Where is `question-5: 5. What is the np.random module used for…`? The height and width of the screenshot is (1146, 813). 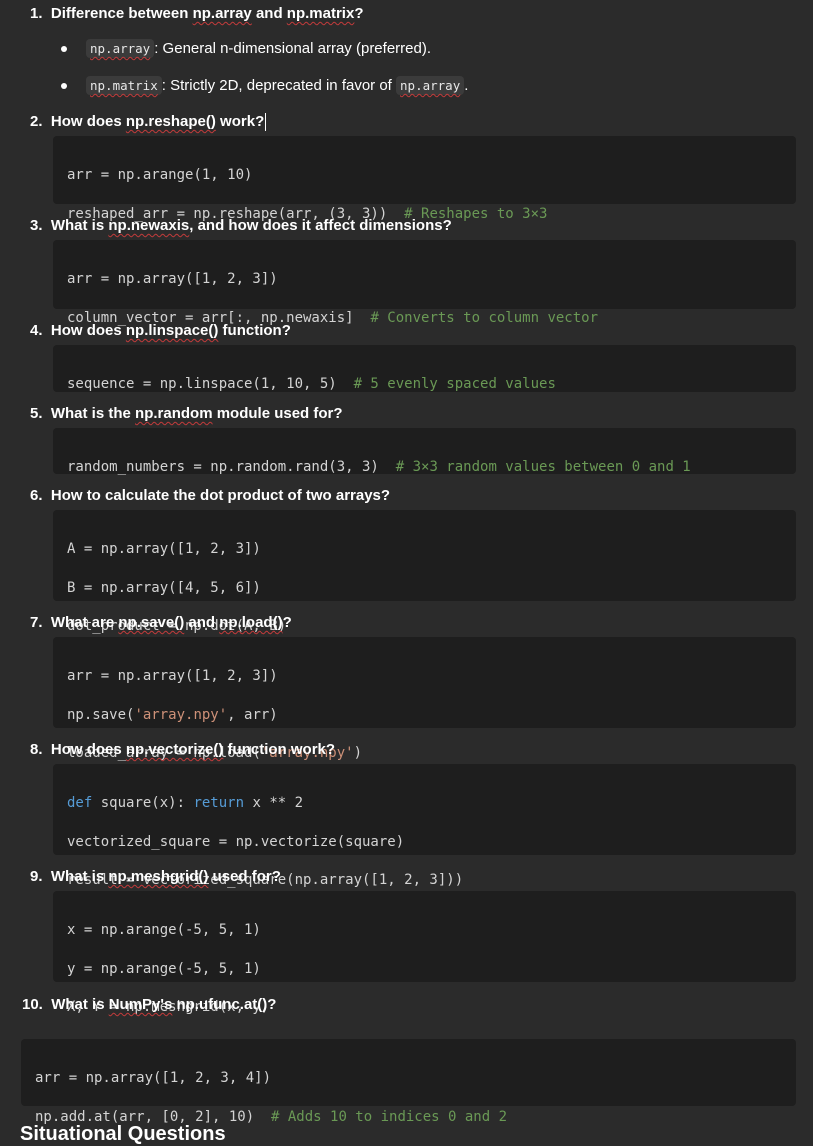 question-5: 5. What is the np.random module used for… is located at coordinates (186, 413).